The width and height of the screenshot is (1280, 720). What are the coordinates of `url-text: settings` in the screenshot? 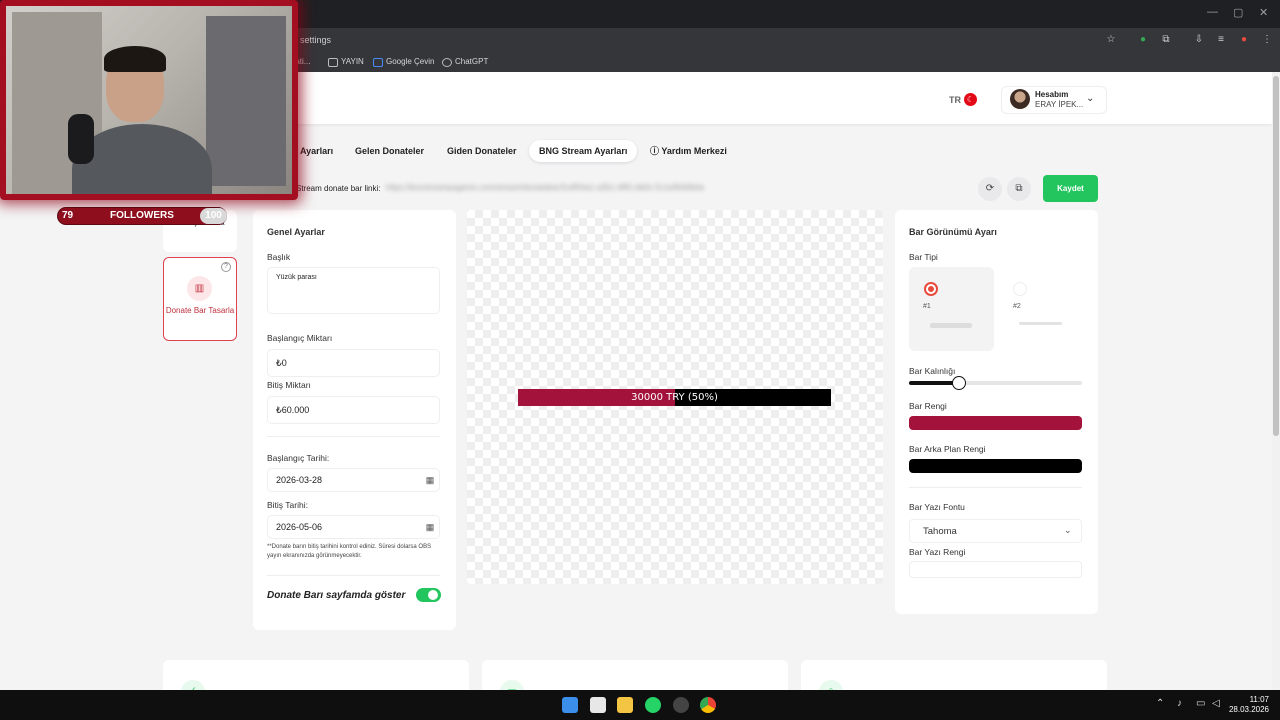 It's located at (315, 40).